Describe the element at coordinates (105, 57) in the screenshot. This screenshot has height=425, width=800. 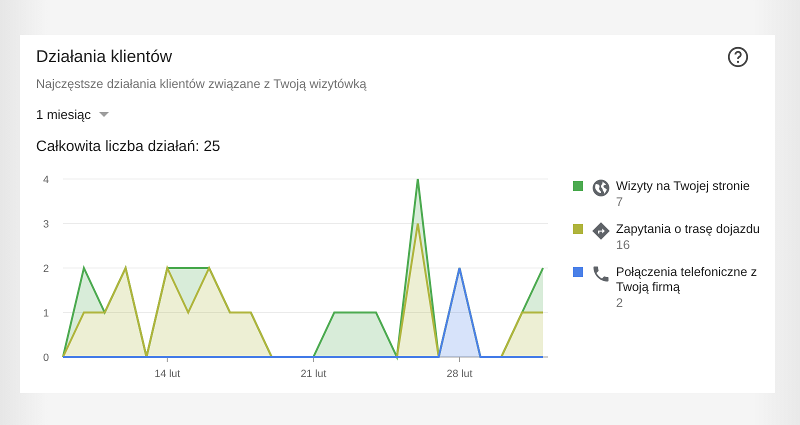
I see `card-title: Działania klientów` at that location.